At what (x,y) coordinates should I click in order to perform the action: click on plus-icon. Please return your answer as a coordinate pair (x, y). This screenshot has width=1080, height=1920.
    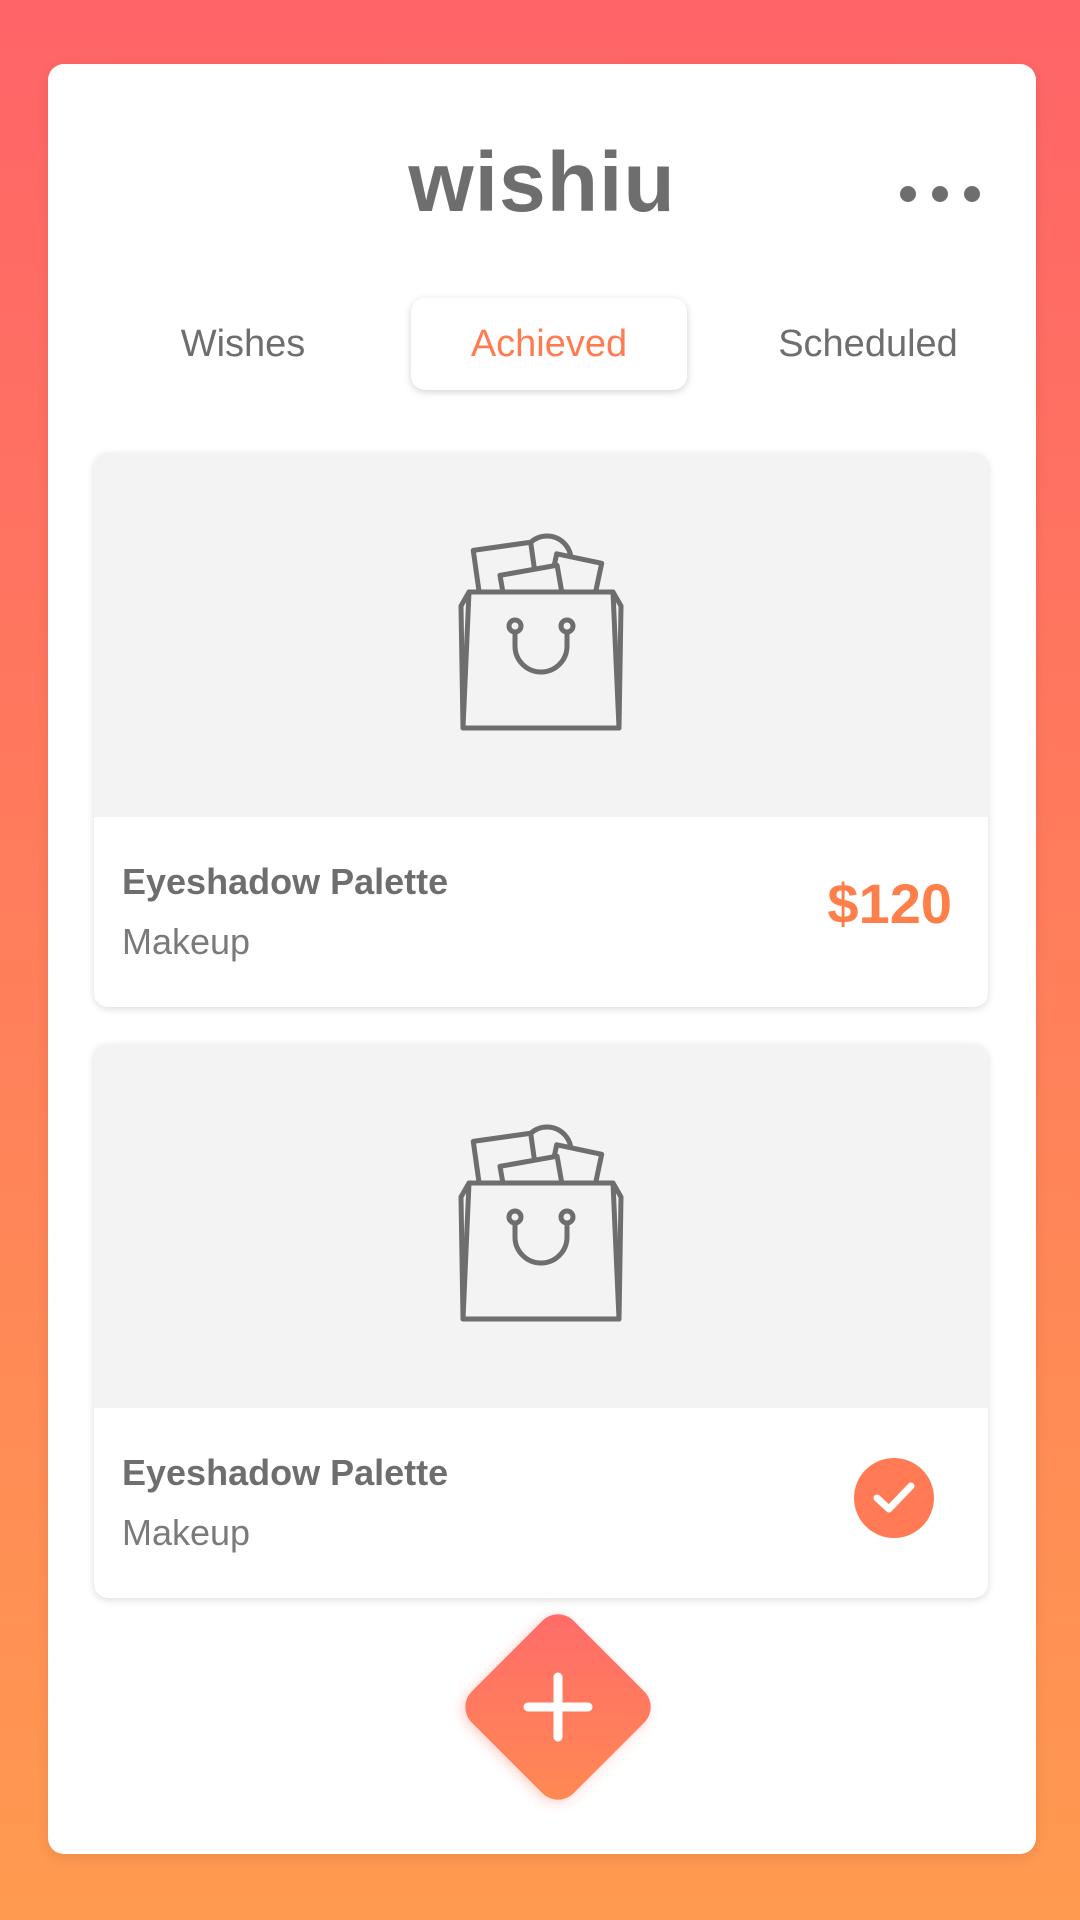
    Looking at the image, I should click on (558, 1707).